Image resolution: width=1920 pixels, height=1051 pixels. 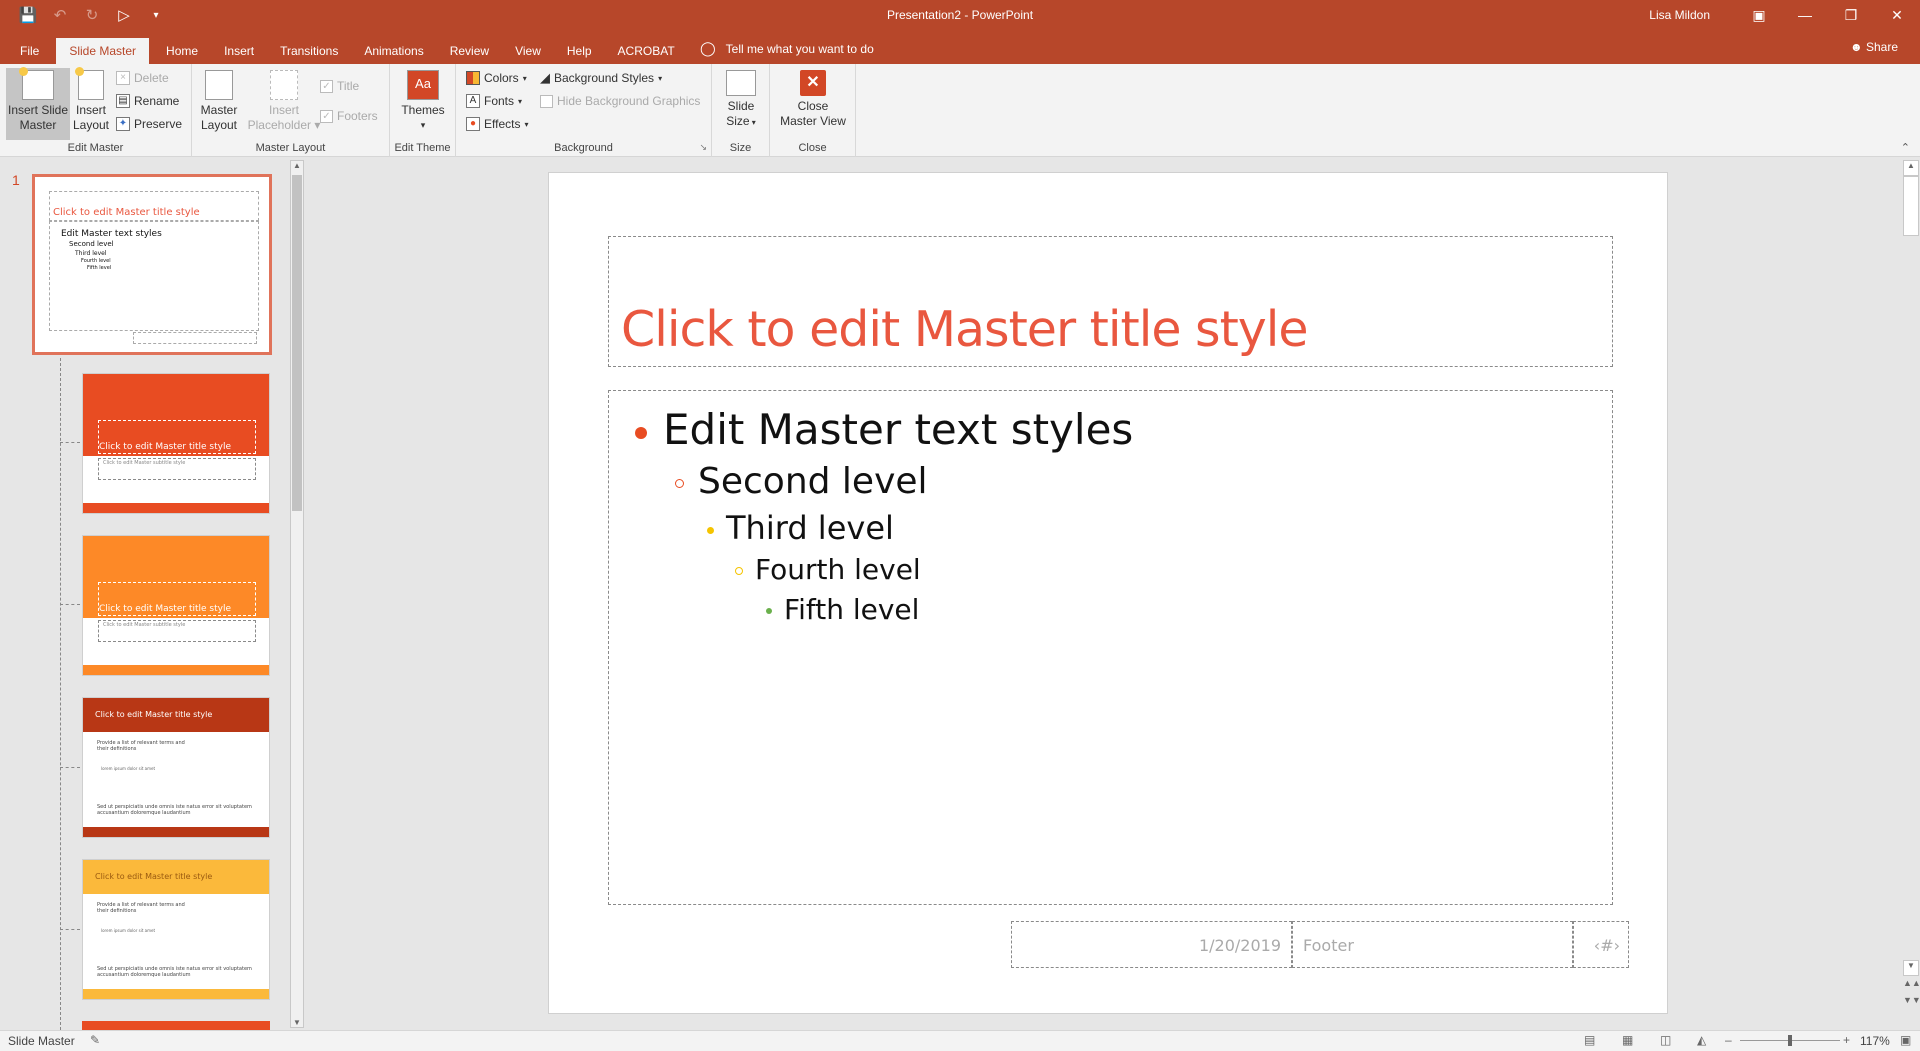 What do you see at coordinates (26, 52) in the screenshot?
I see `tab-file: File` at bounding box center [26, 52].